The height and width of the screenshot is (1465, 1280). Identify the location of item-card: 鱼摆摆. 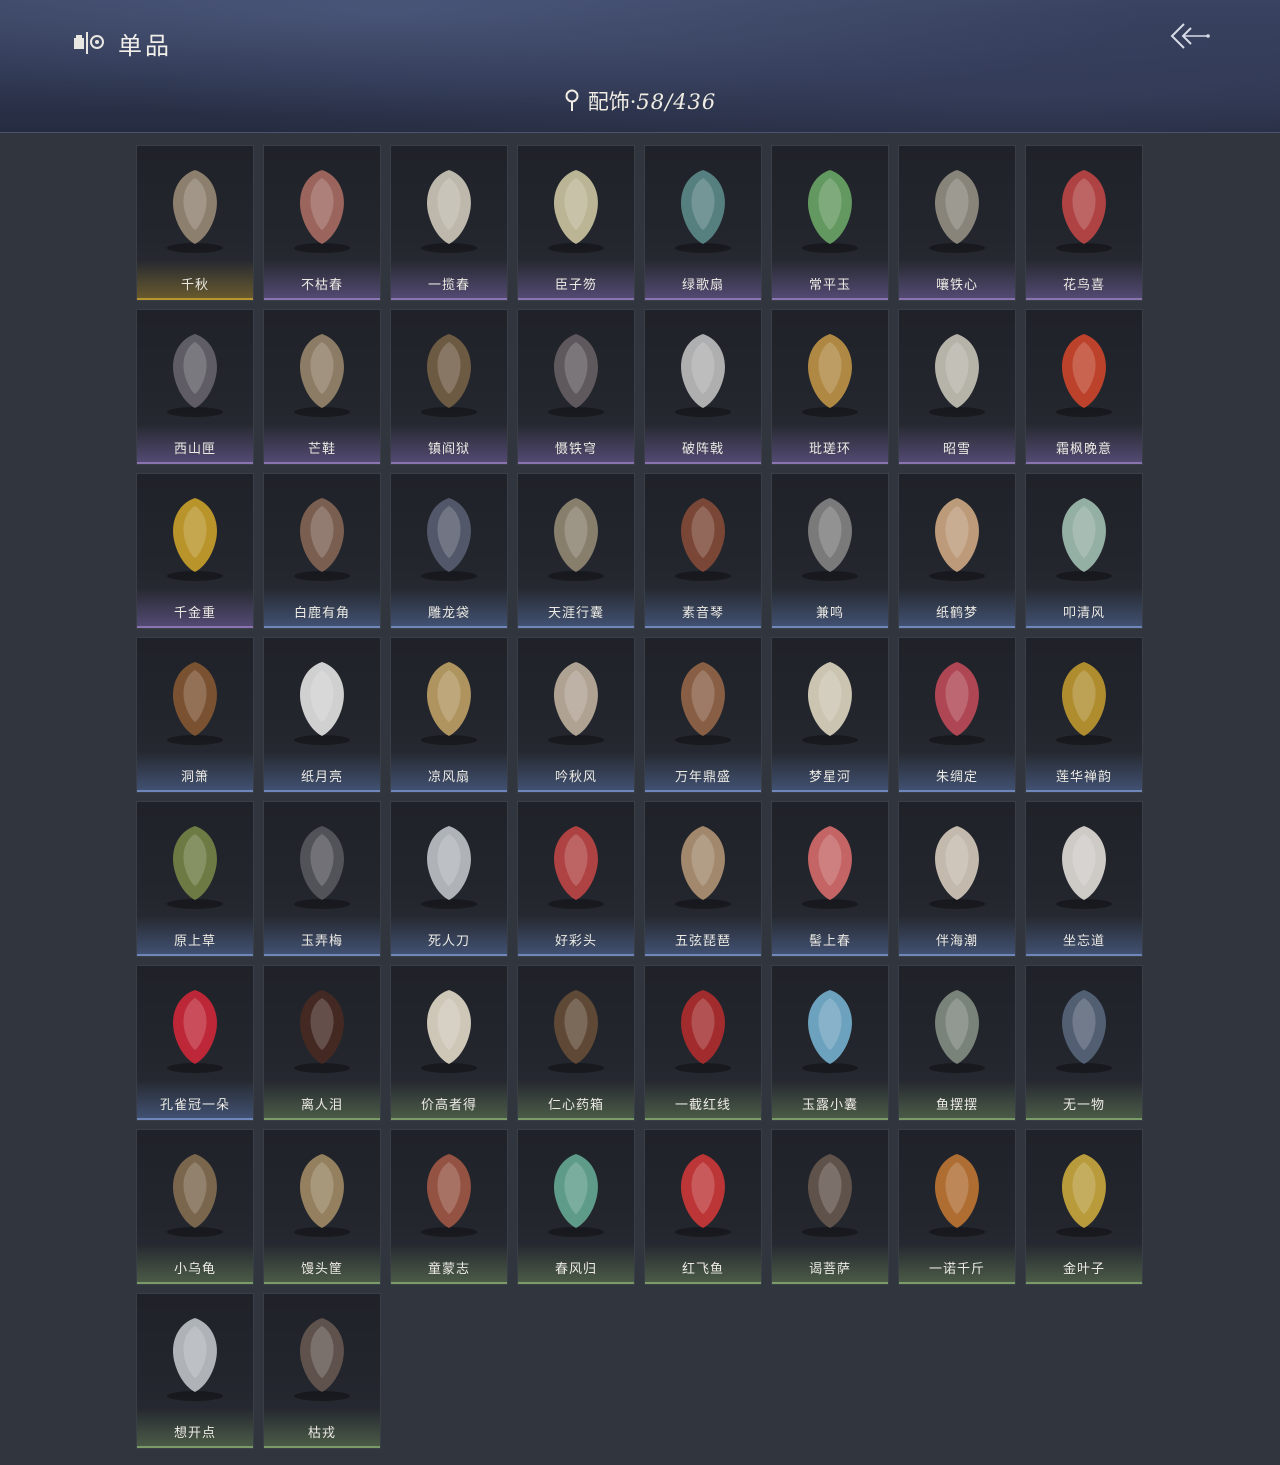
(957, 1043).